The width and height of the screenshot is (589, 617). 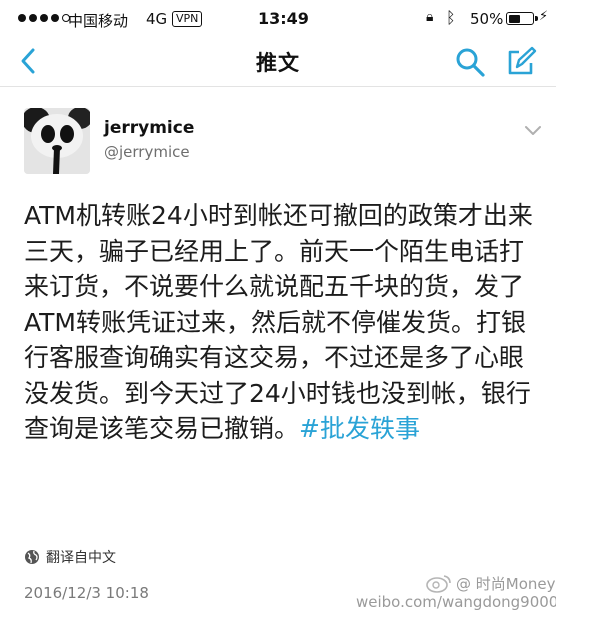 I want to click on more-options-button, so click(x=533, y=128).